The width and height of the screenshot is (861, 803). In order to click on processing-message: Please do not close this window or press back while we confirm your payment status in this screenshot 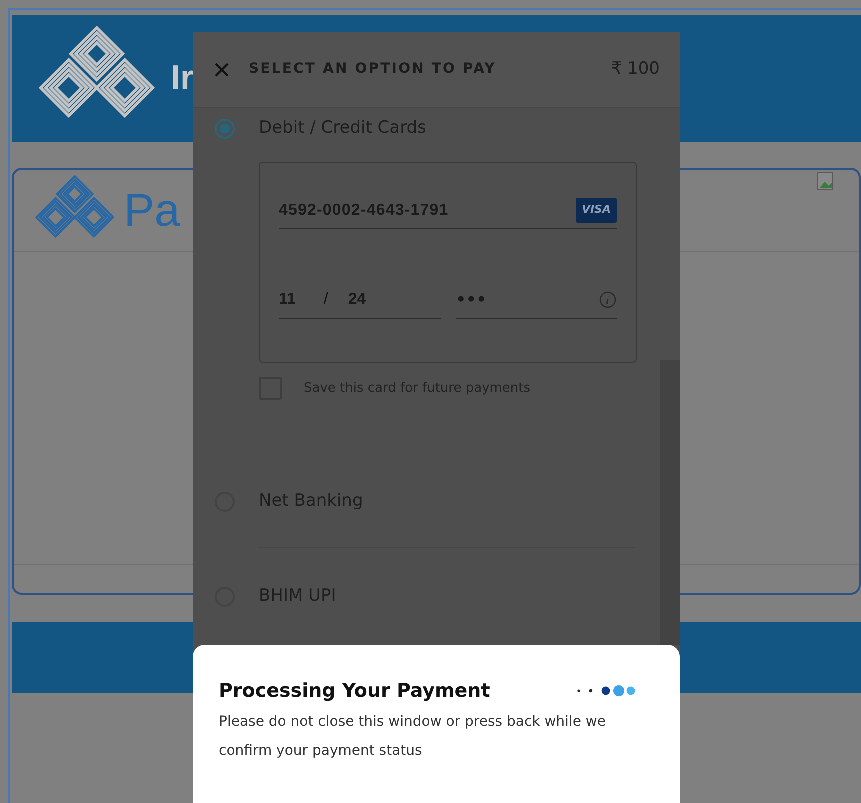, I will do `click(413, 736)`.